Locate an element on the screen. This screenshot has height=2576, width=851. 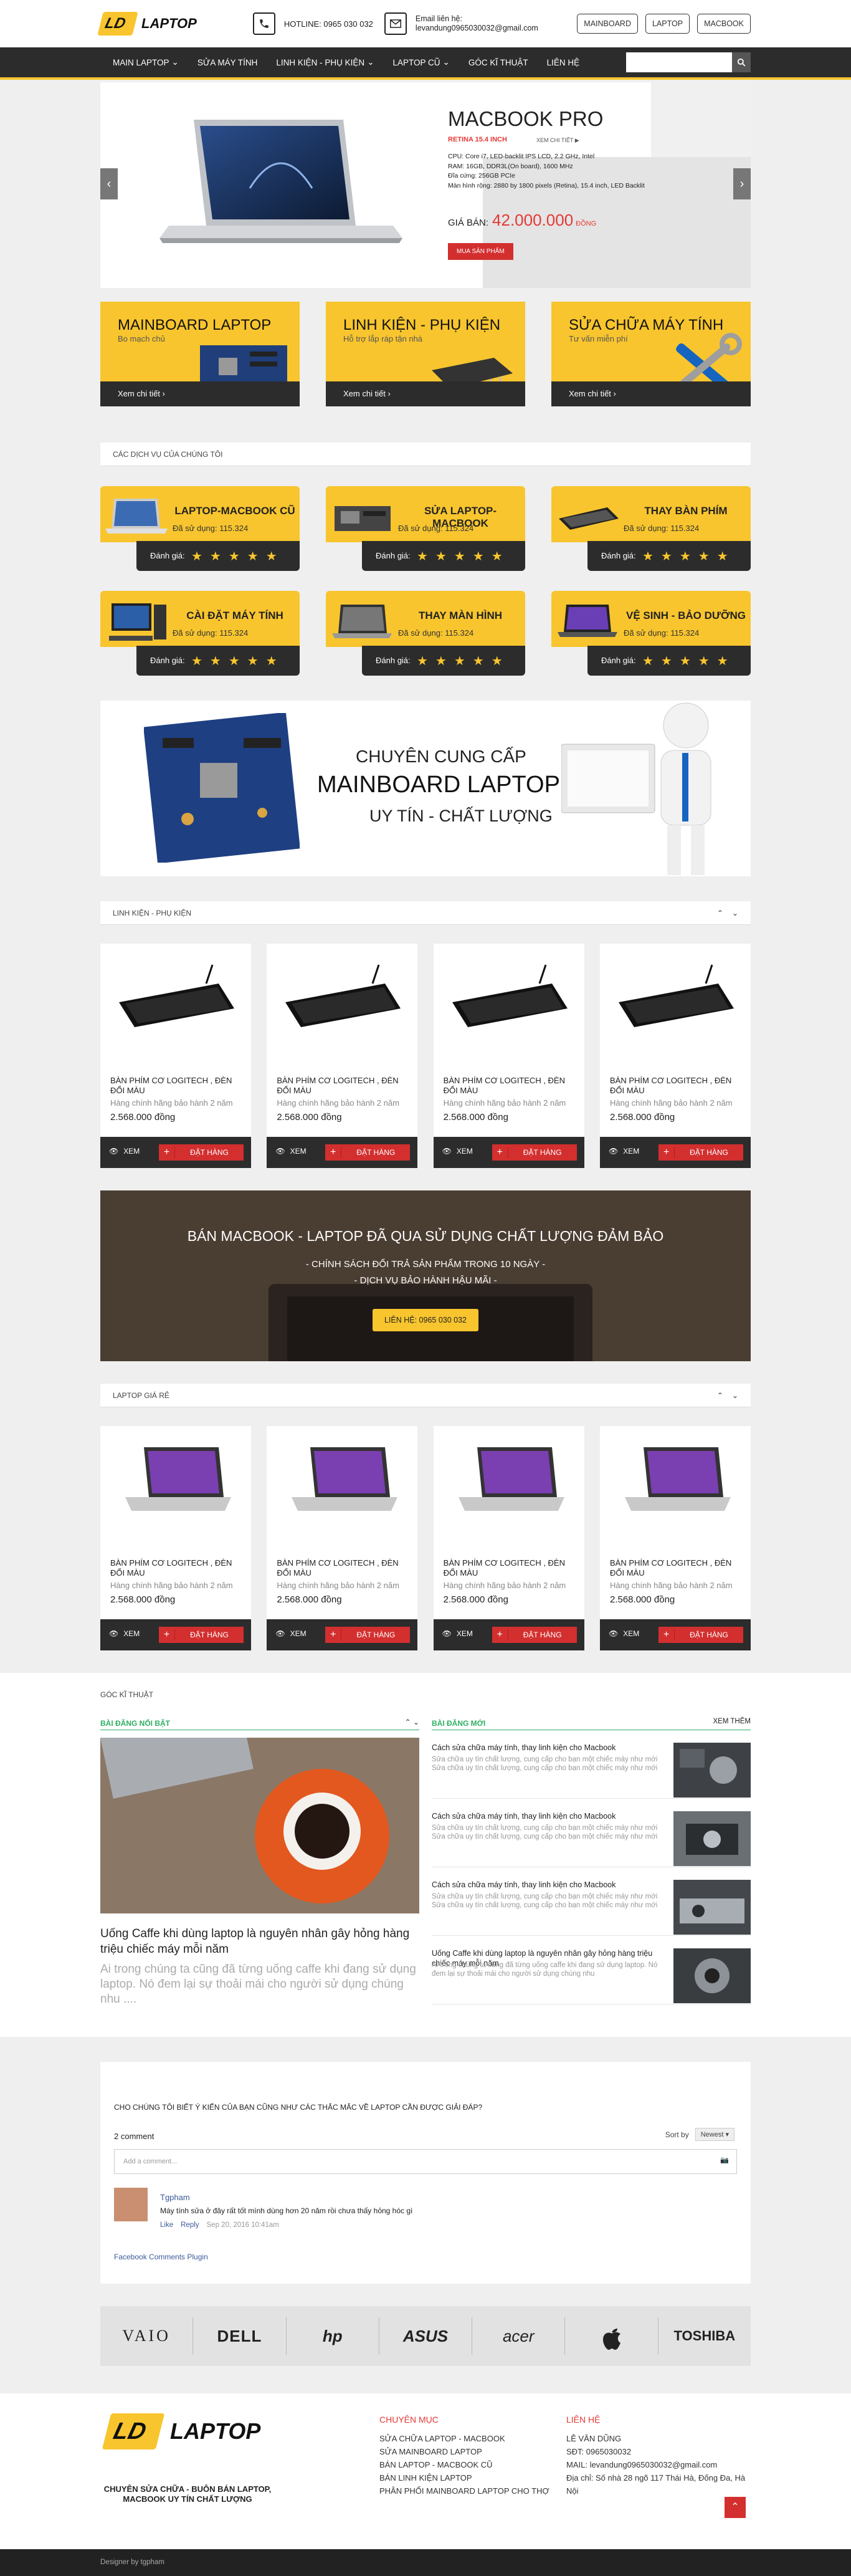
brand-hp: hp is located at coordinates (333, 2336).